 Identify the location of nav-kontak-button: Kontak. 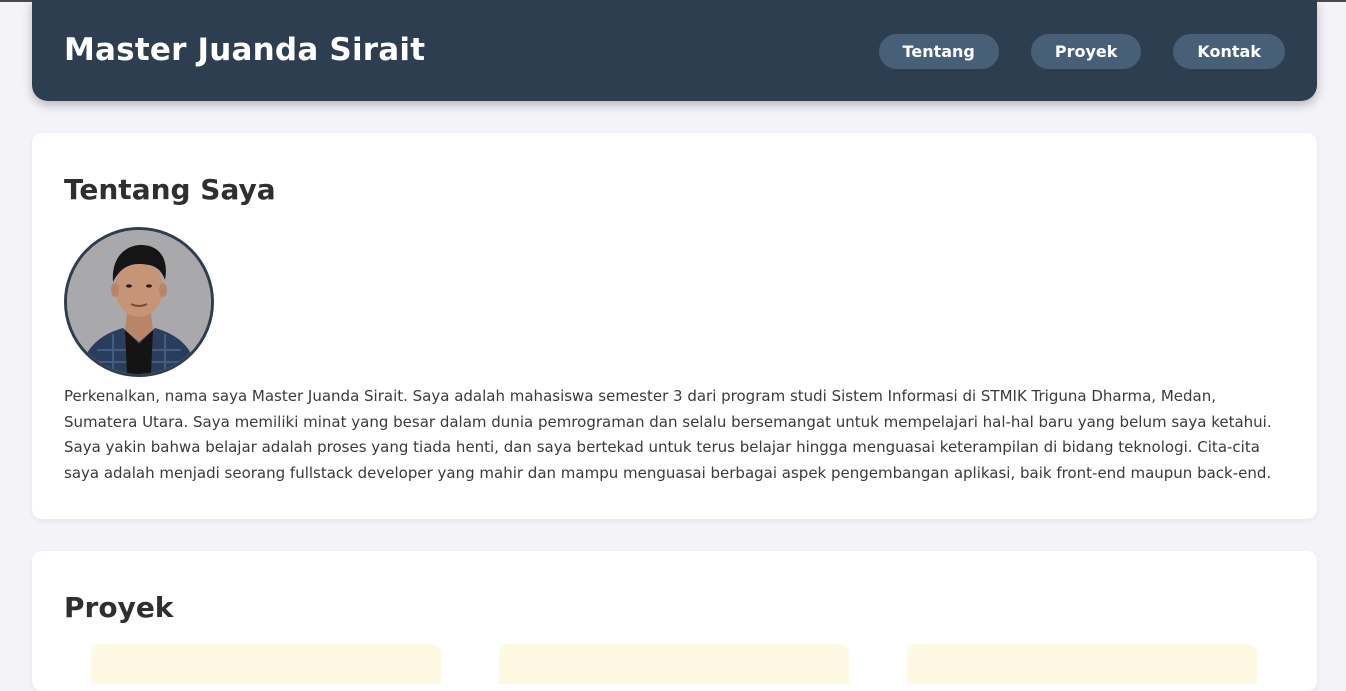
(1229, 51).